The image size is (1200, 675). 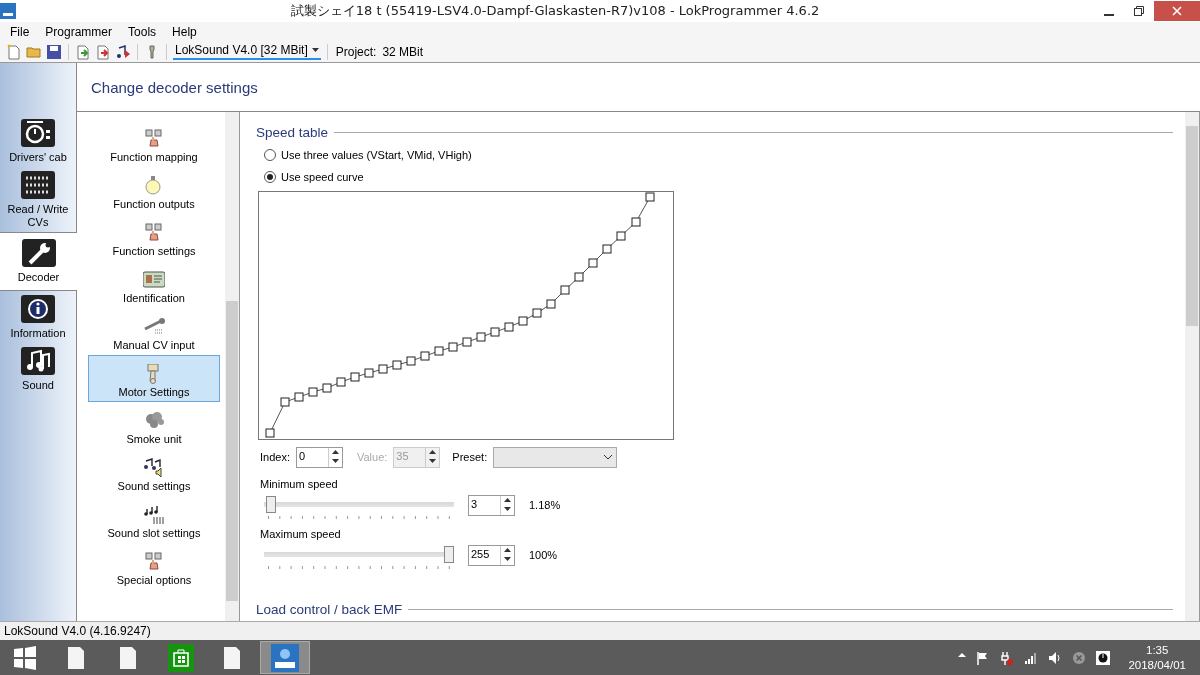 I want to click on slider-label: Maximum speed, so click(x=301, y=534).